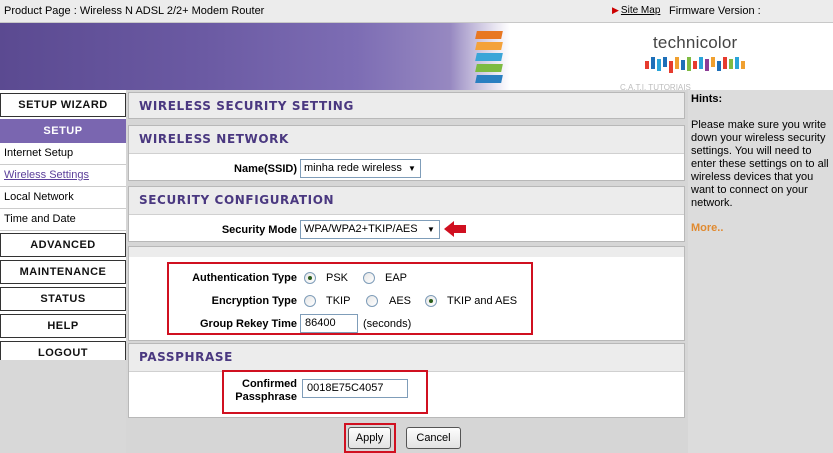 This screenshot has height=453, width=833. Describe the element at coordinates (237, 200) in the screenshot. I see `security-config-header: SECURITY CONFIGURATION` at that location.